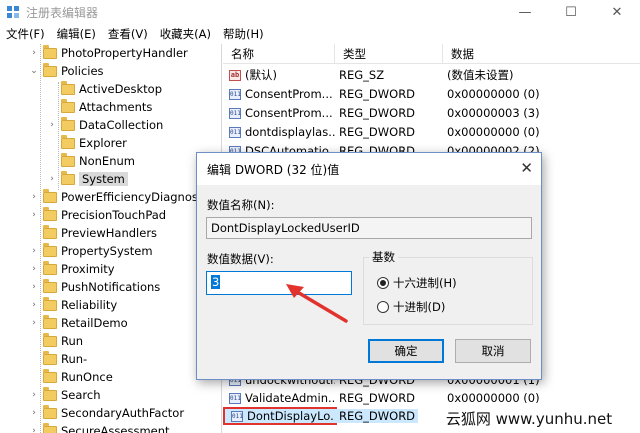 This screenshot has width=640, height=433. Describe the element at coordinates (185, 34) in the screenshot. I see `menu-favorites: 收藏夹(A)` at that location.